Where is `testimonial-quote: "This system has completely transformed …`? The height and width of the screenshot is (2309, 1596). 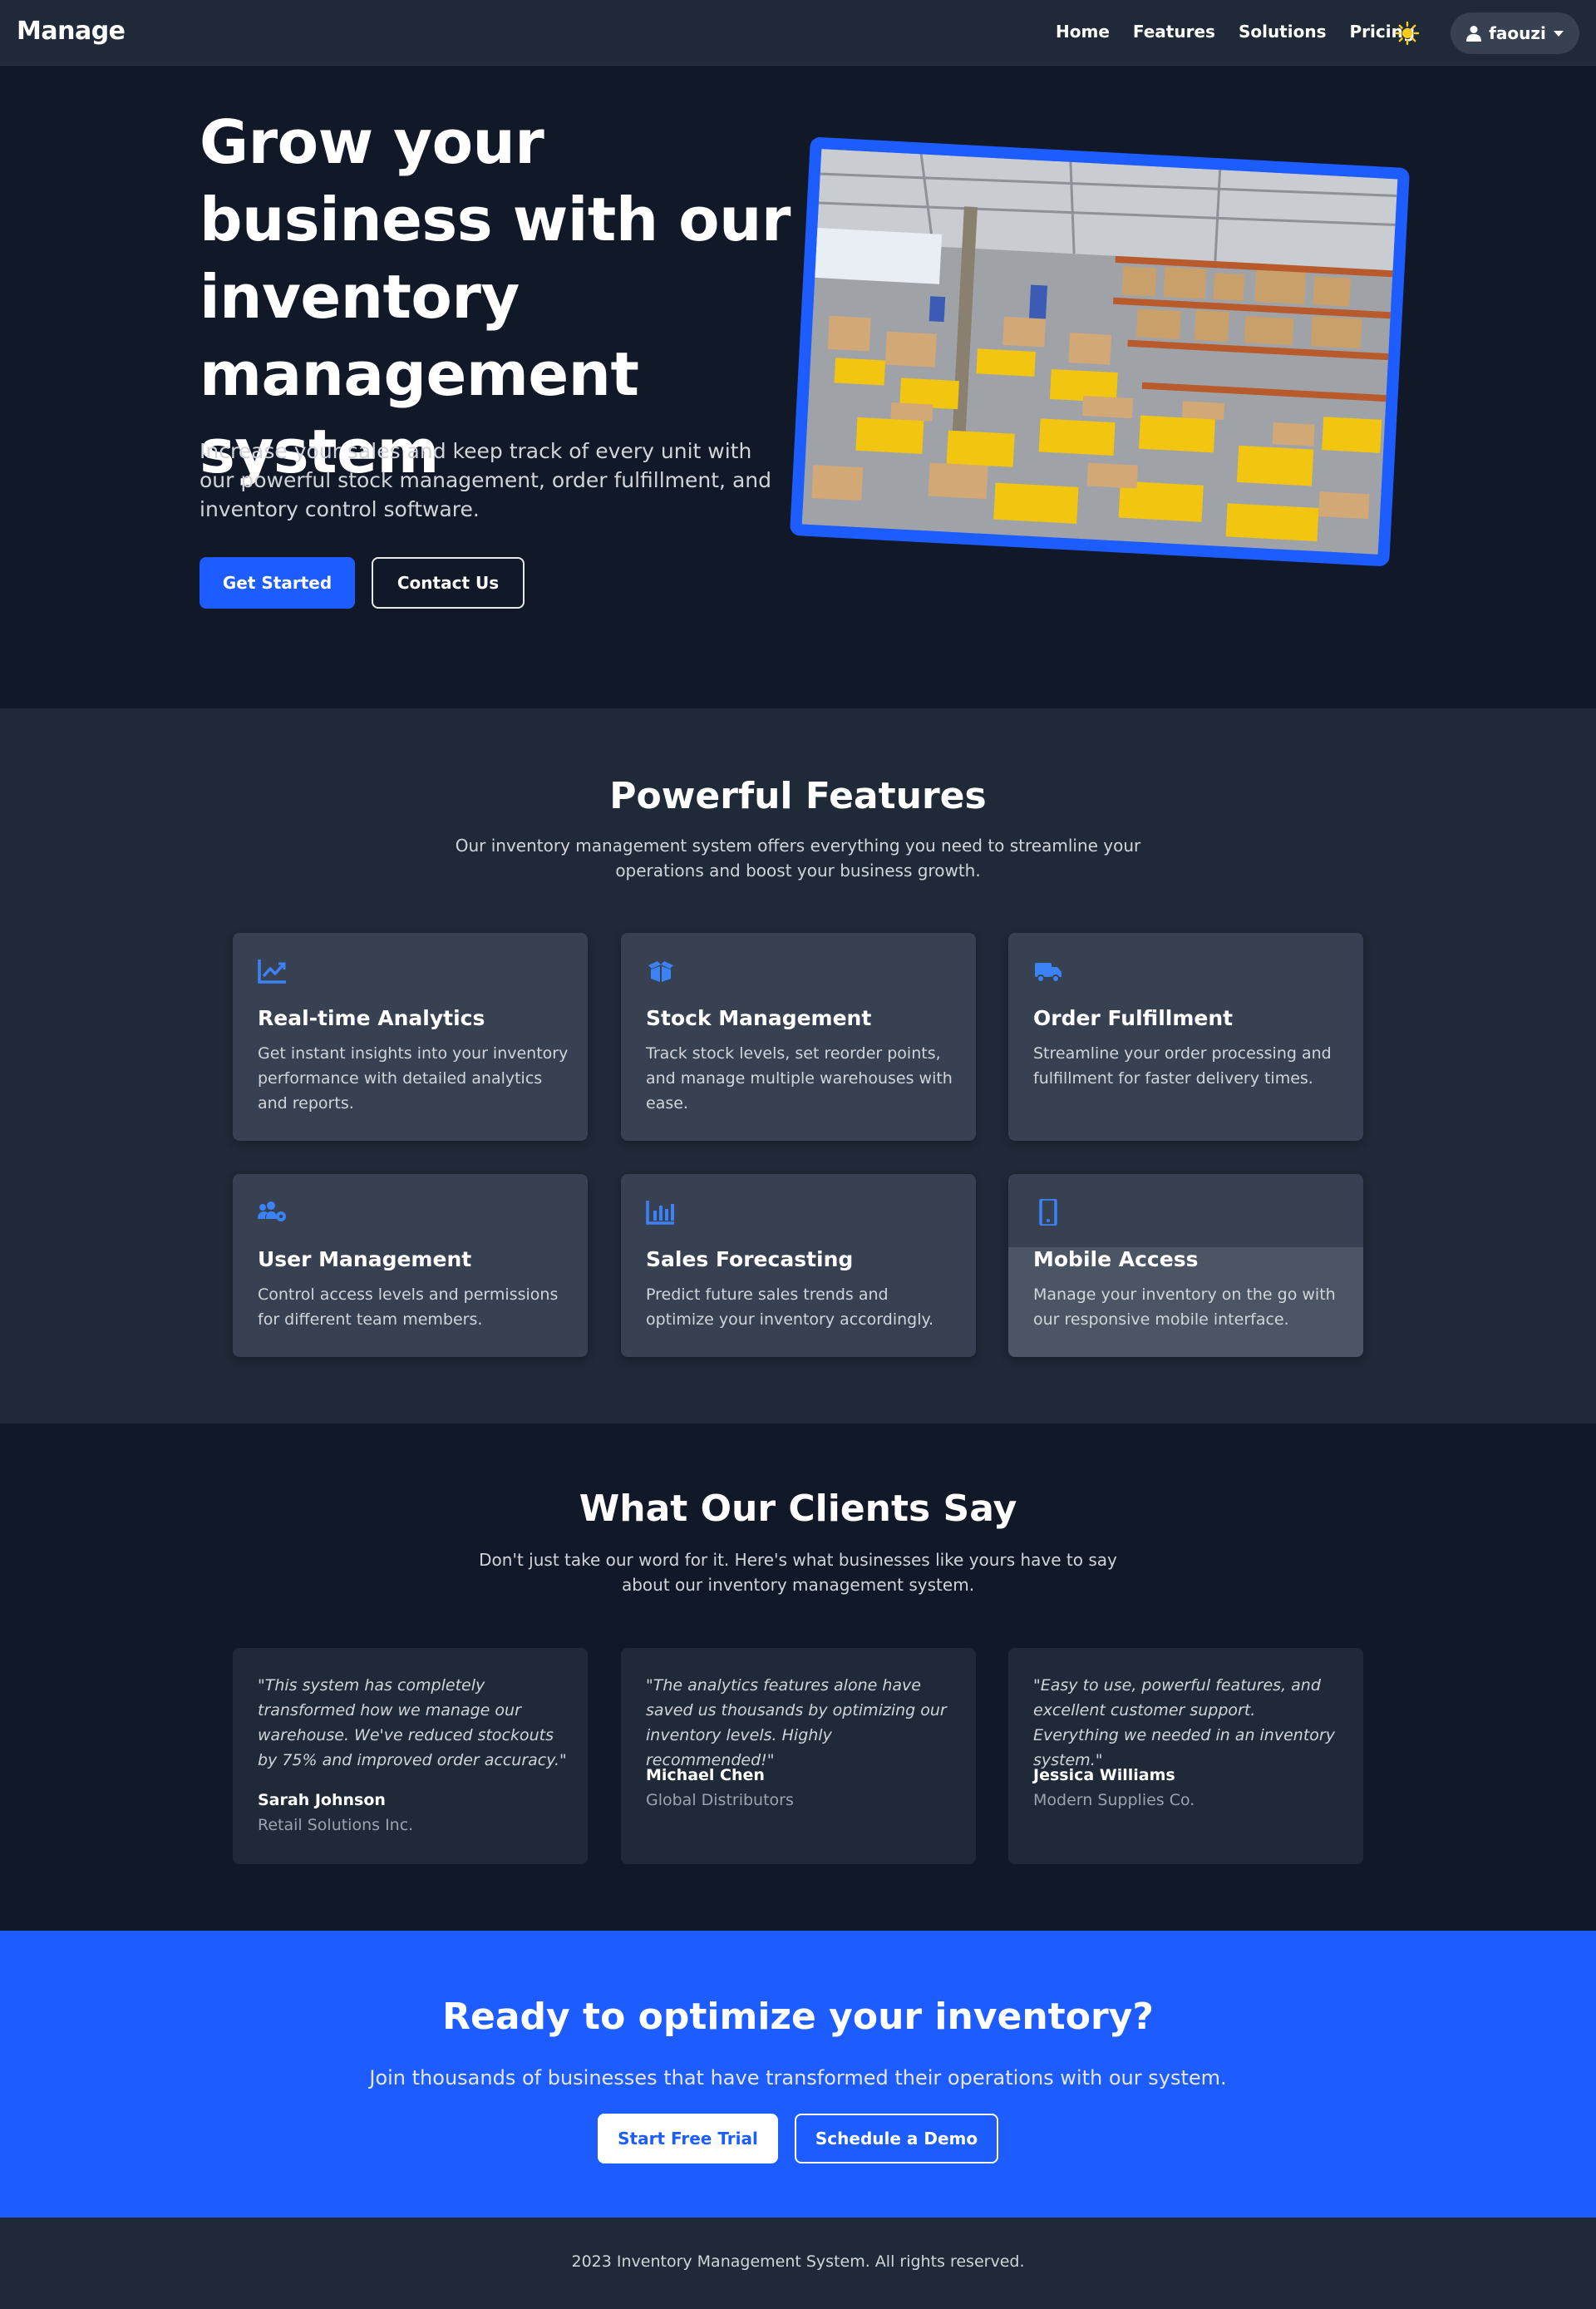
testimonial-quote: "This system has completely transformed … is located at coordinates (412, 1723).